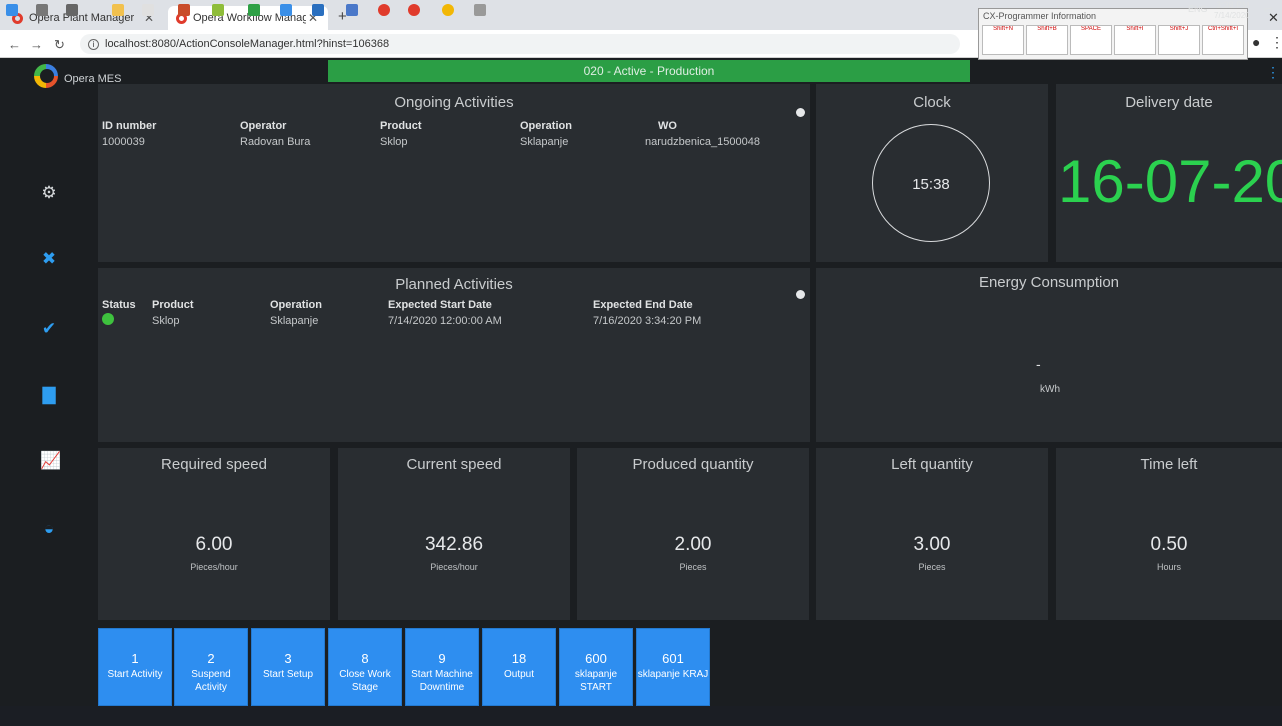  Describe the element at coordinates (49, 193) in the screenshot. I see `gear-icon: ⚙` at that location.